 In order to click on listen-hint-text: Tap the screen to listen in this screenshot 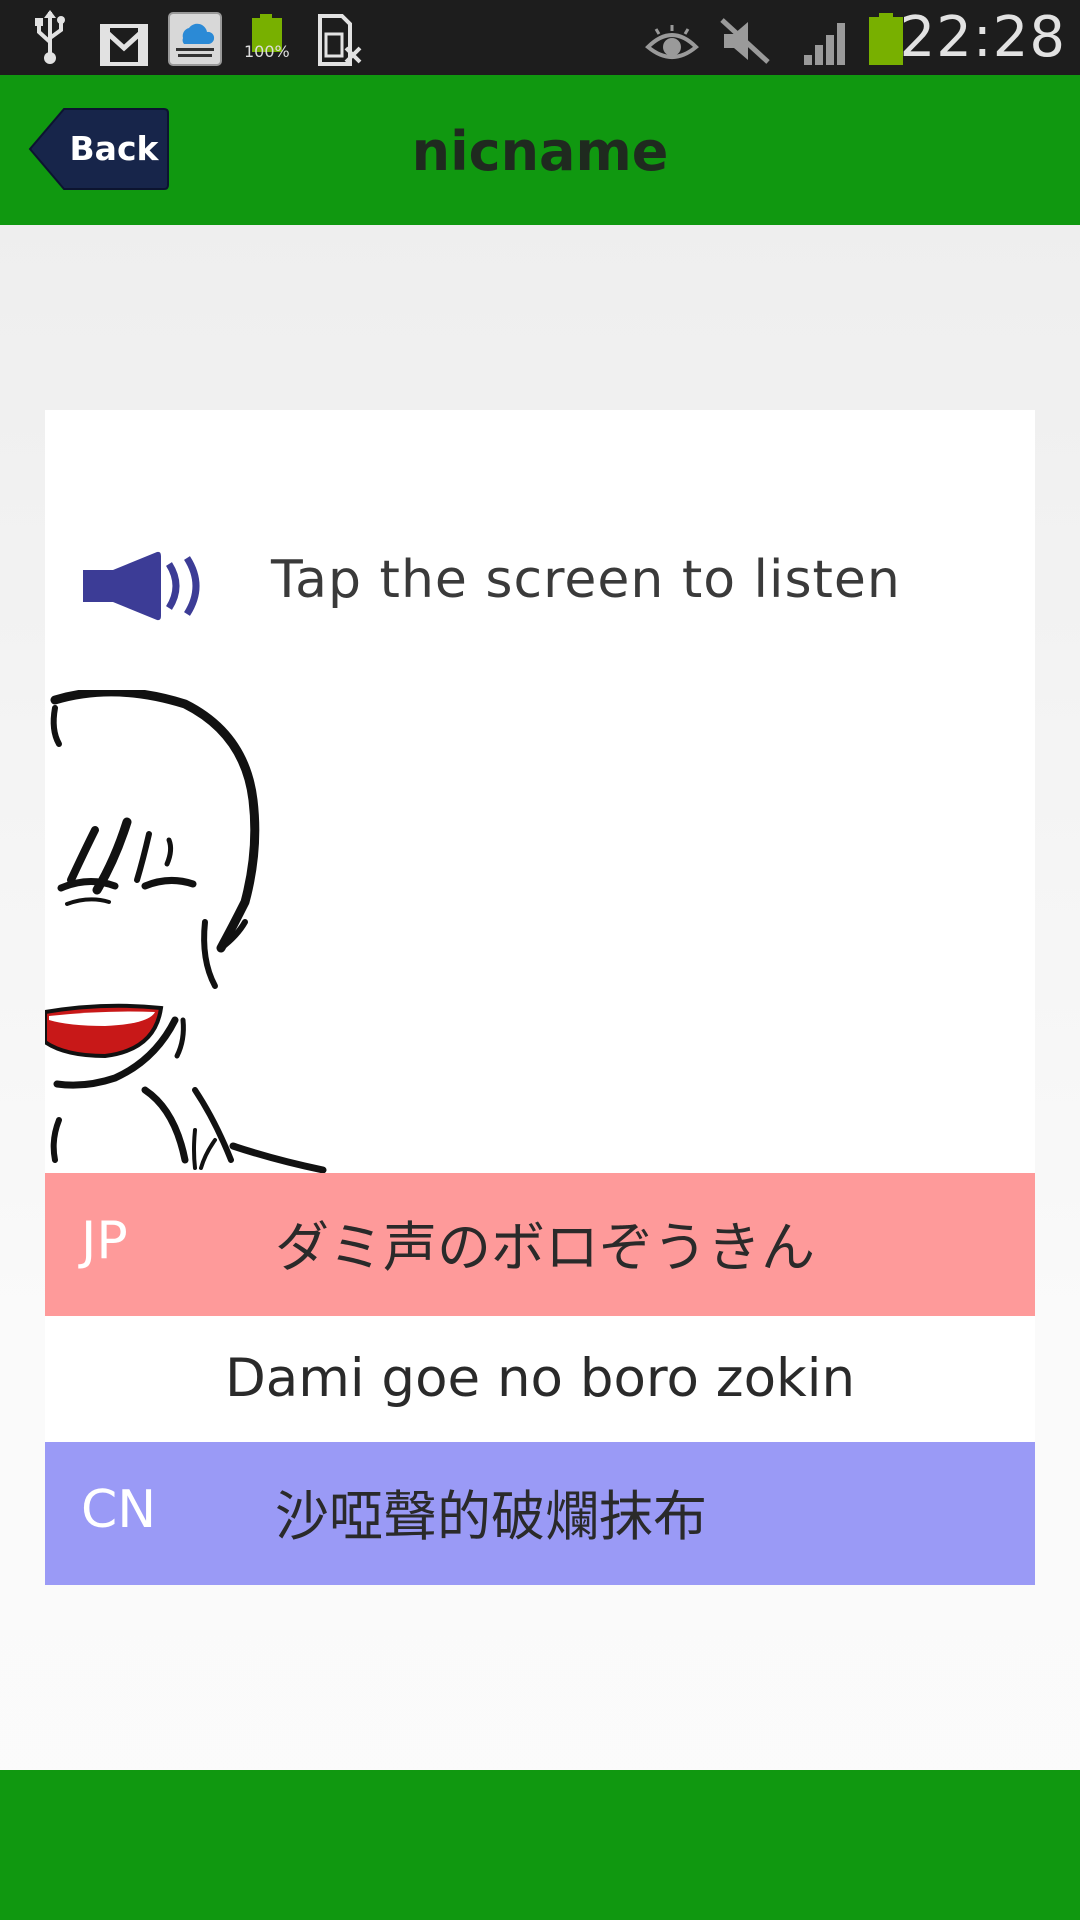, I will do `click(586, 580)`.